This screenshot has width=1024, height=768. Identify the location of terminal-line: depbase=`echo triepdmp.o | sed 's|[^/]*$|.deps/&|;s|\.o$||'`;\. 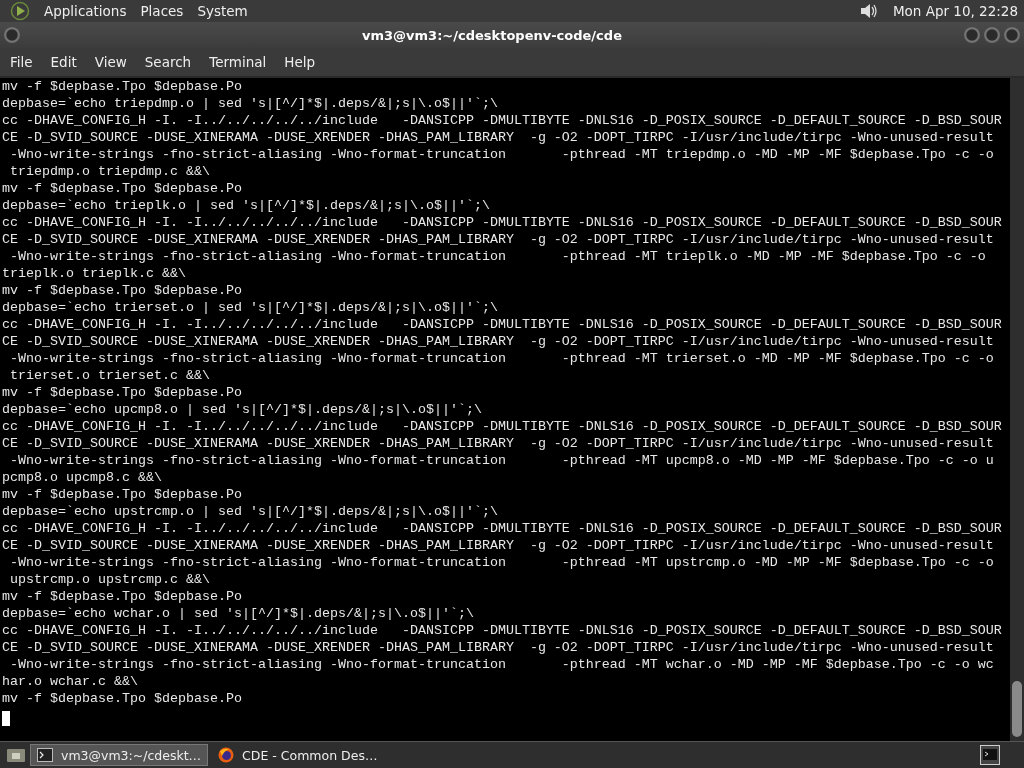
(250, 103).